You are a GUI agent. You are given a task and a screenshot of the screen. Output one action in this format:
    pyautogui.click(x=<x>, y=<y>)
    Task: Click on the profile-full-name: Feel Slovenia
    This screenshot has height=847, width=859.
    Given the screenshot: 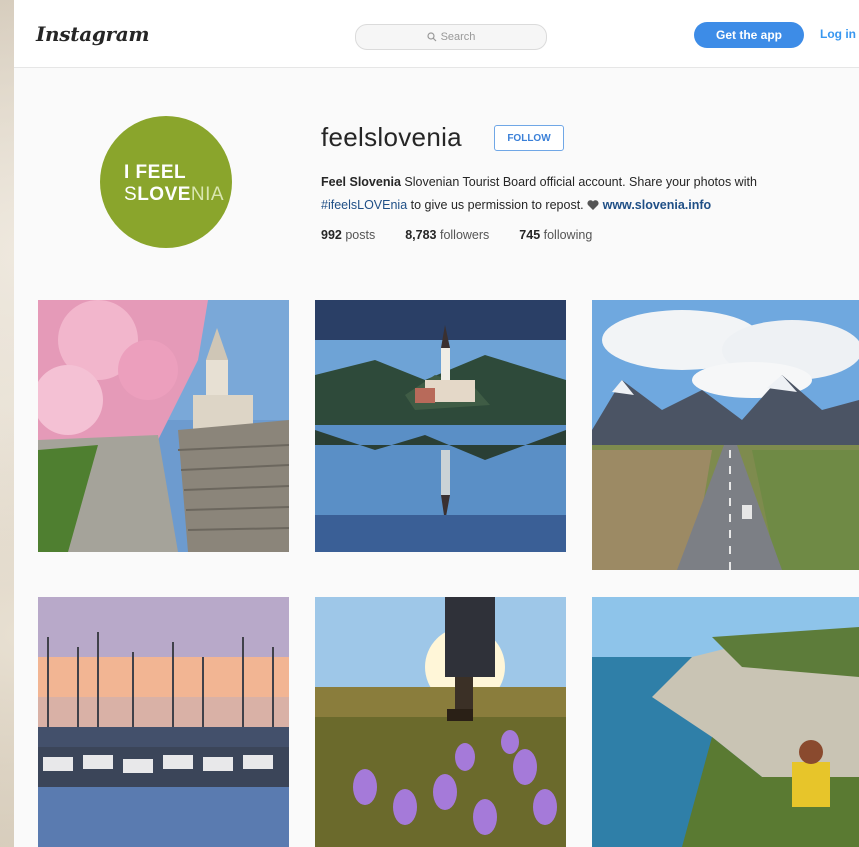 What is the action you would take?
    pyautogui.click(x=361, y=182)
    